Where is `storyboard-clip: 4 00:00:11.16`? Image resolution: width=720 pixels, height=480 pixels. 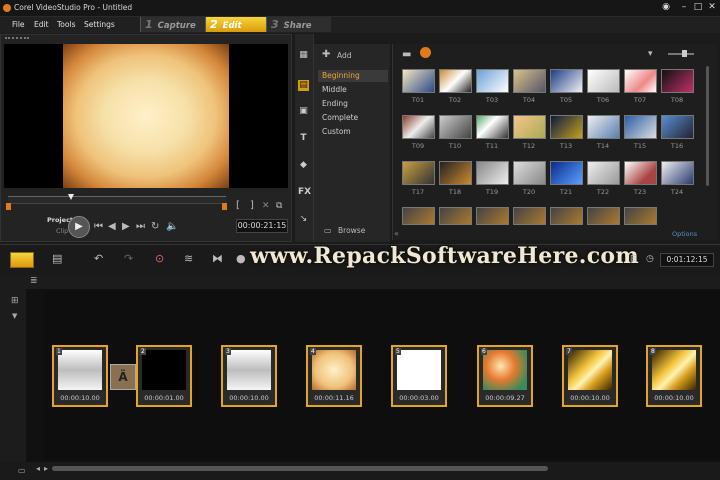
storyboard-clip: 4 00:00:11.16 is located at coordinates (334, 376).